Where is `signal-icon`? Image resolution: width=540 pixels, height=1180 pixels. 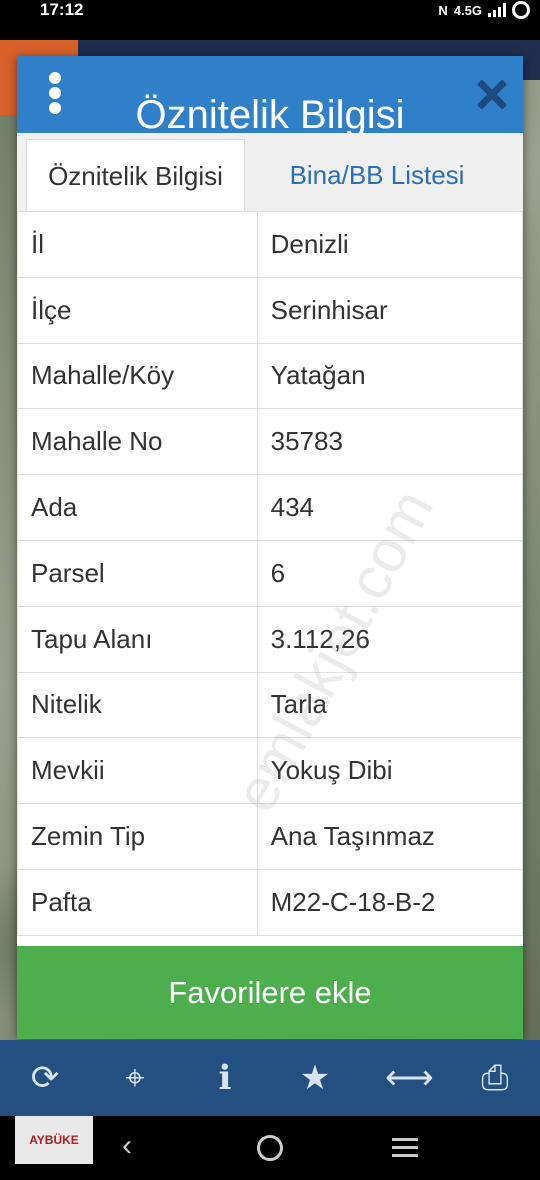 signal-icon is located at coordinates (497, 10).